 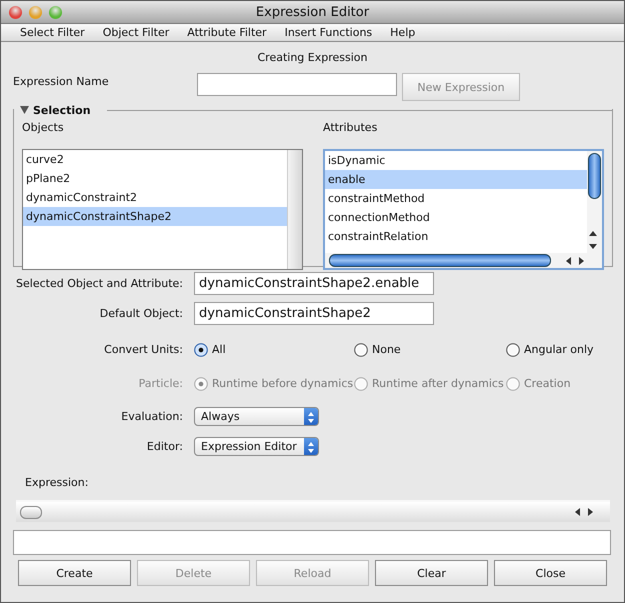 I want to click on object-list: curve2 pPlane2 dynamicConstraint2 dynamicConstraintShape2, so click(x=162, y=209).